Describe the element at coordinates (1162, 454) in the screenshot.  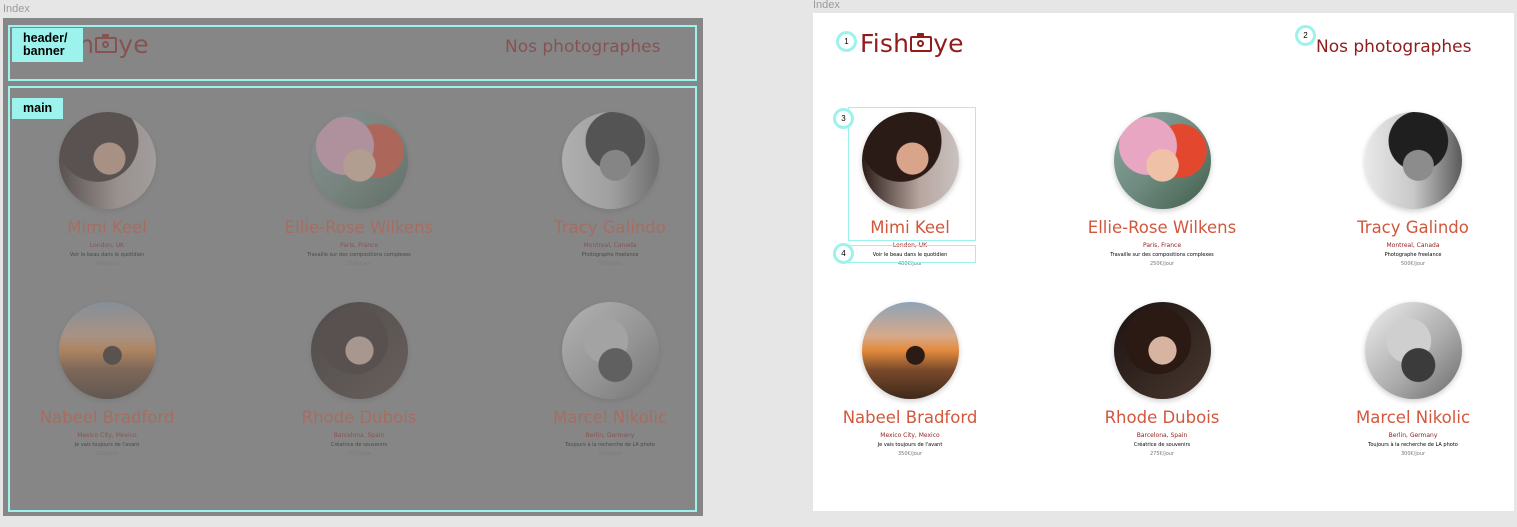
I see `photographer-price: 275€/jour` at that location.